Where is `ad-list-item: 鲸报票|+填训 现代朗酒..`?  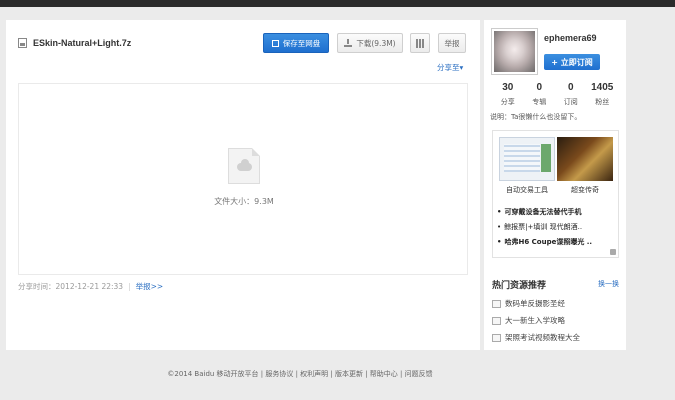
ad-list-item: 鲸报票|+填训 现代朗酒.. is located at coordinates (556, 227).